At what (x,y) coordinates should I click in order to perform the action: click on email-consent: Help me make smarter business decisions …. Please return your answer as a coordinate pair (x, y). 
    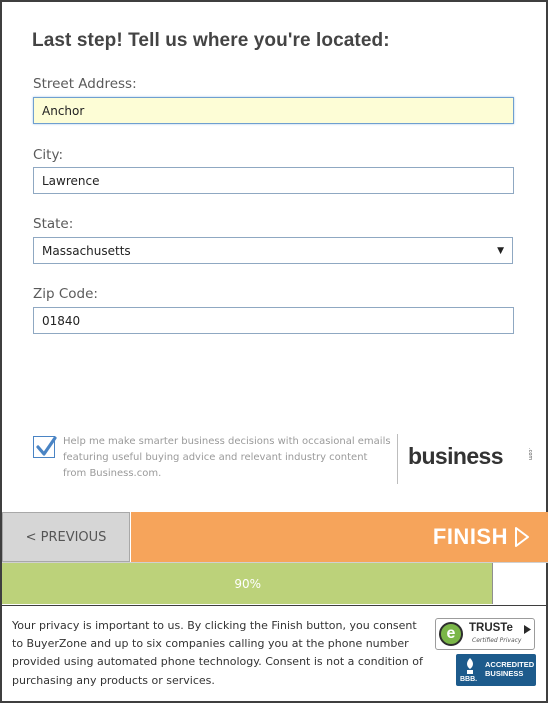
    Looking at the image, I should click on (283, 460).